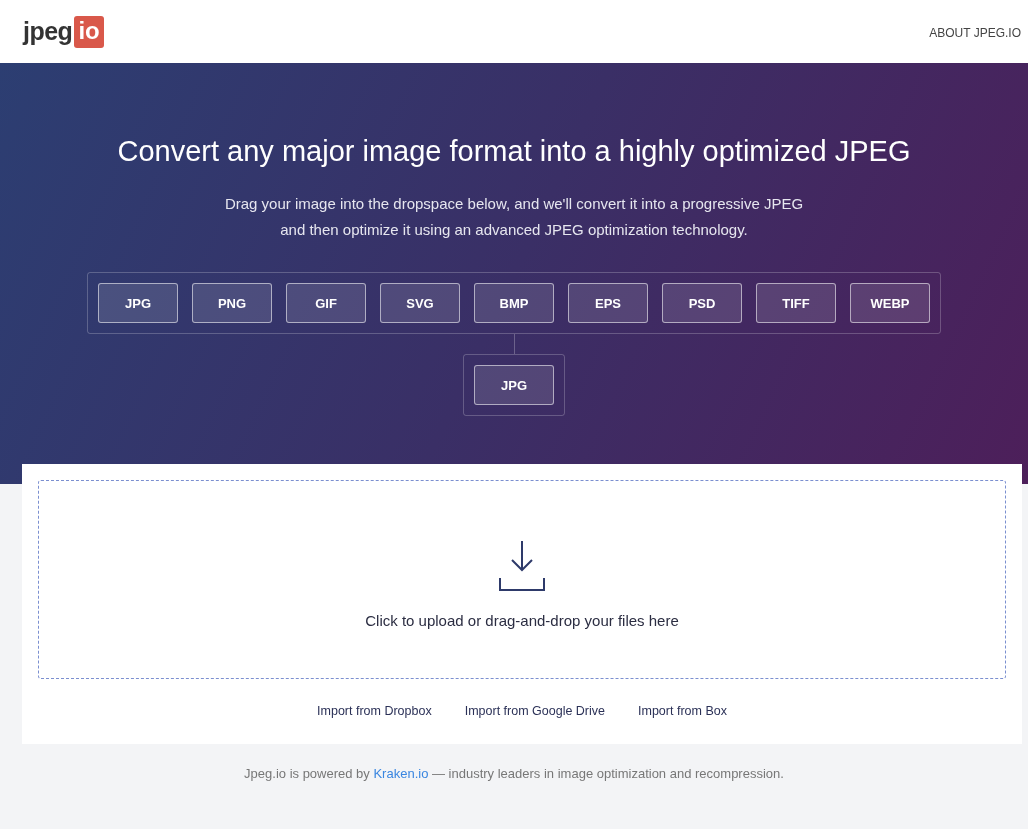 This screenshot has height=829, width=1028. What do you see at coordinates (522, 566) in the screenshot?
I see `download-icon` at bounding box center [522, 566].